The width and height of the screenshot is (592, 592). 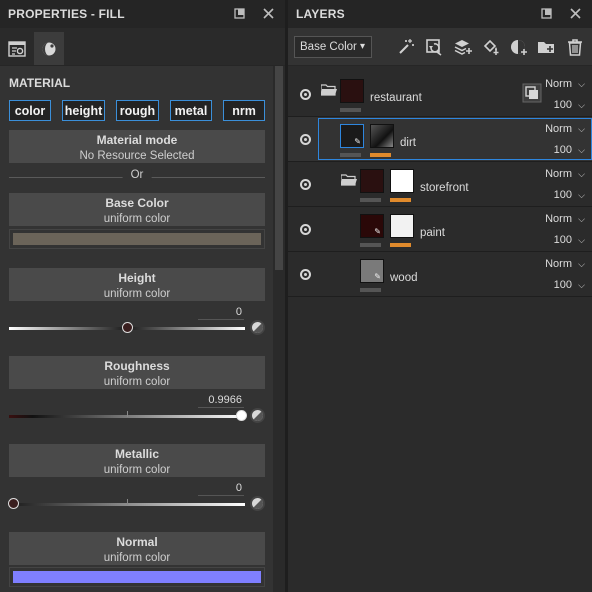 I want to click on roughness-button: Roughness uniform color, so click(x=137, y=372).